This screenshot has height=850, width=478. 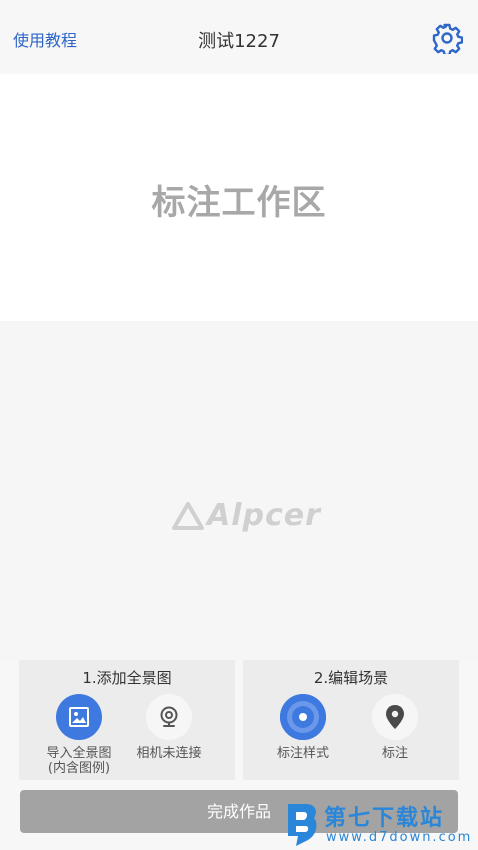 I want to click on import-panorama-button: 导入全景图 (内含图例), so click(x=79, y=735).